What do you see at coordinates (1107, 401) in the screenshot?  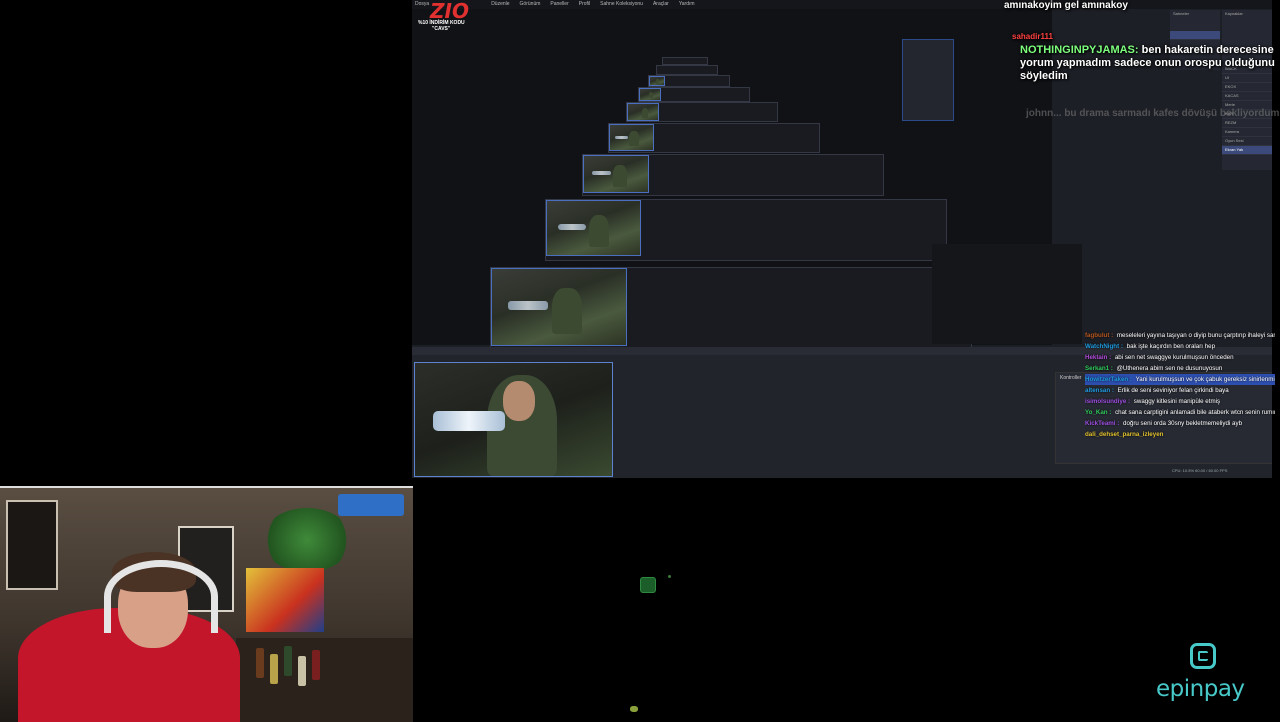 I see `chat-username: isimolsundiye :` at bounding box center [1107, 401].